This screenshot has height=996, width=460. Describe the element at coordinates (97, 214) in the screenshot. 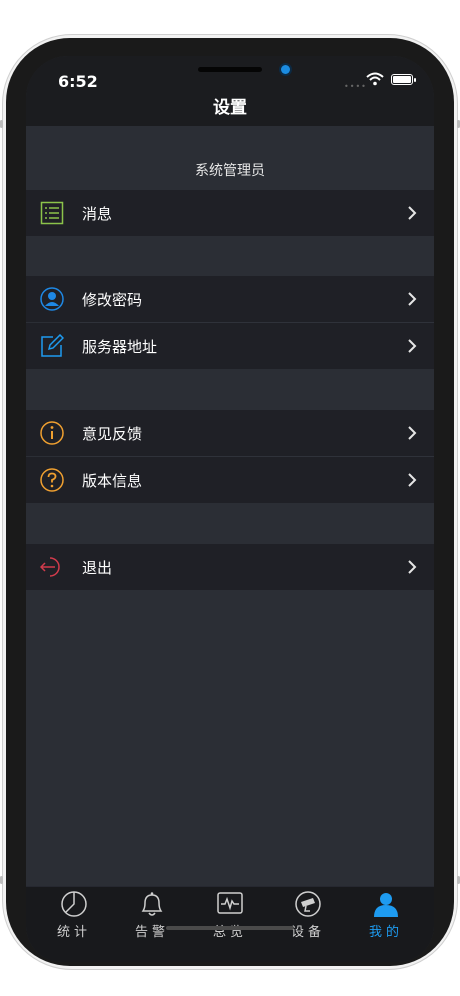

I see `menu-item-label: 消息` at that location.